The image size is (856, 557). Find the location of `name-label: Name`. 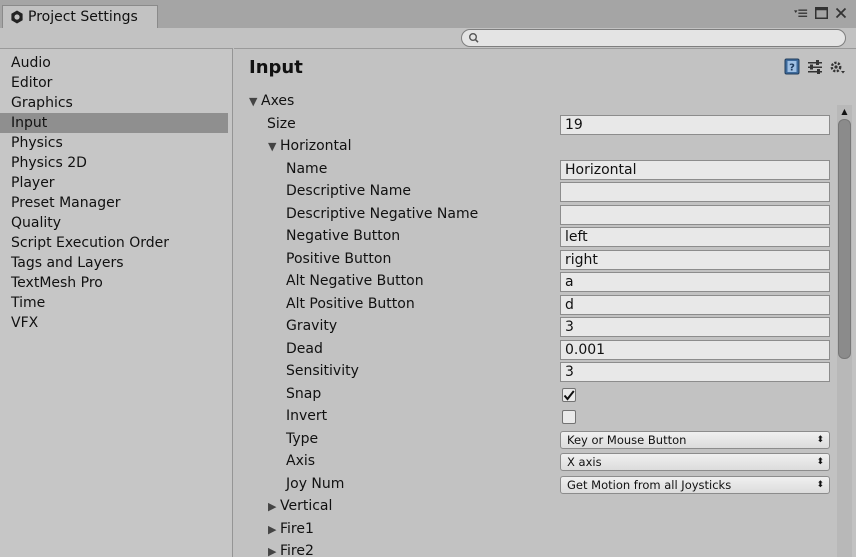

name-label: Name is located at coordinates (307, 169).